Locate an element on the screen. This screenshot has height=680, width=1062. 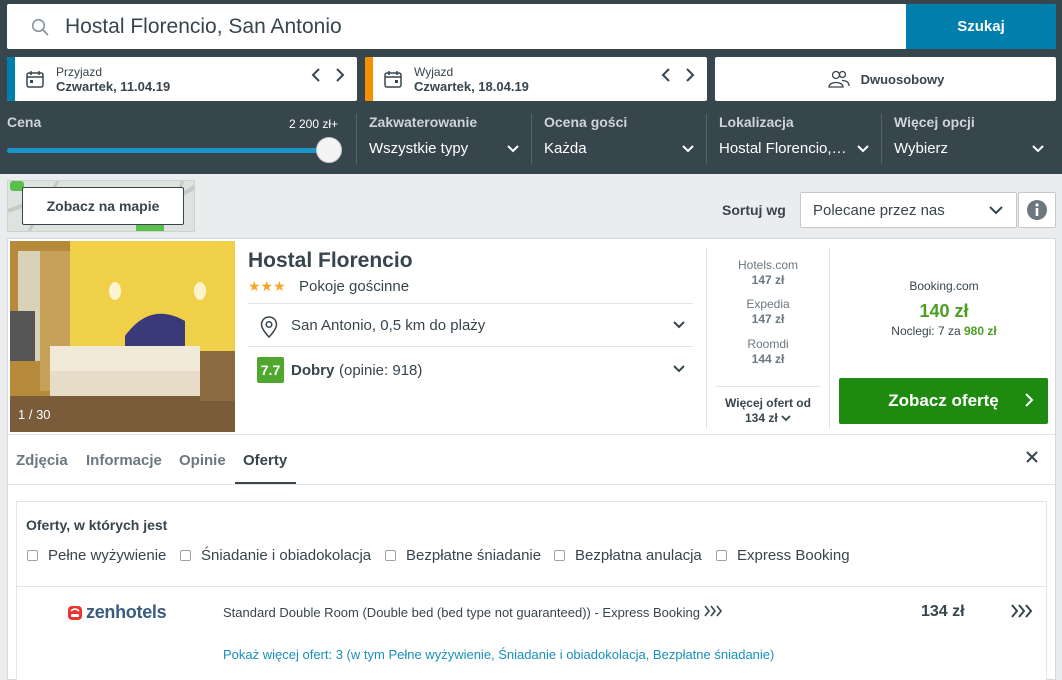
view-deal-label: Zobacz ofertę is located at coordinates (943, 400).